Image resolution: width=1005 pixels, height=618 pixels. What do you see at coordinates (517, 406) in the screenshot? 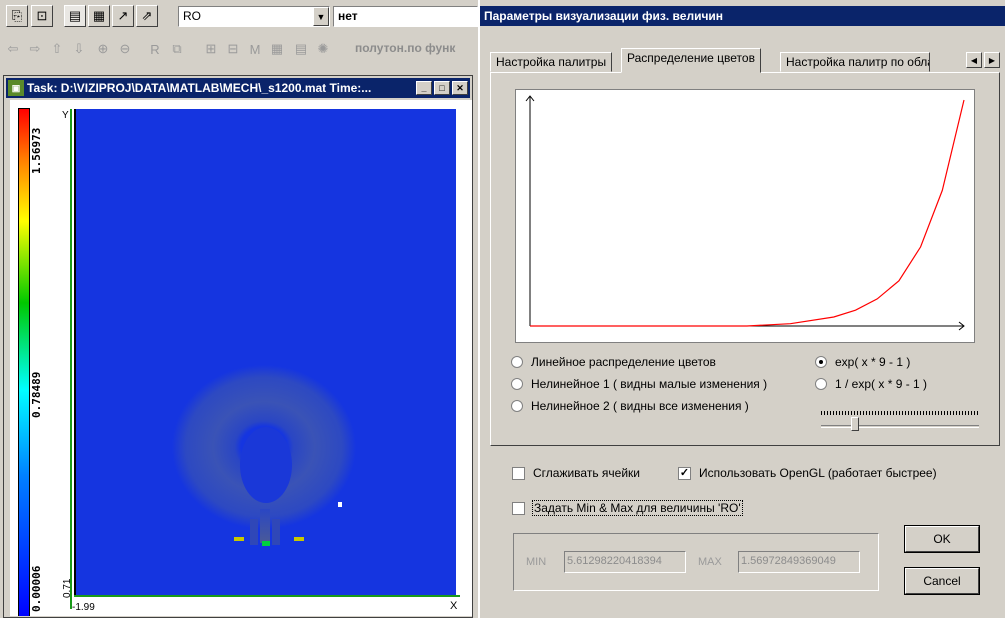
I see `radio-nonlinear2-button` at bounding box center [517, 406].